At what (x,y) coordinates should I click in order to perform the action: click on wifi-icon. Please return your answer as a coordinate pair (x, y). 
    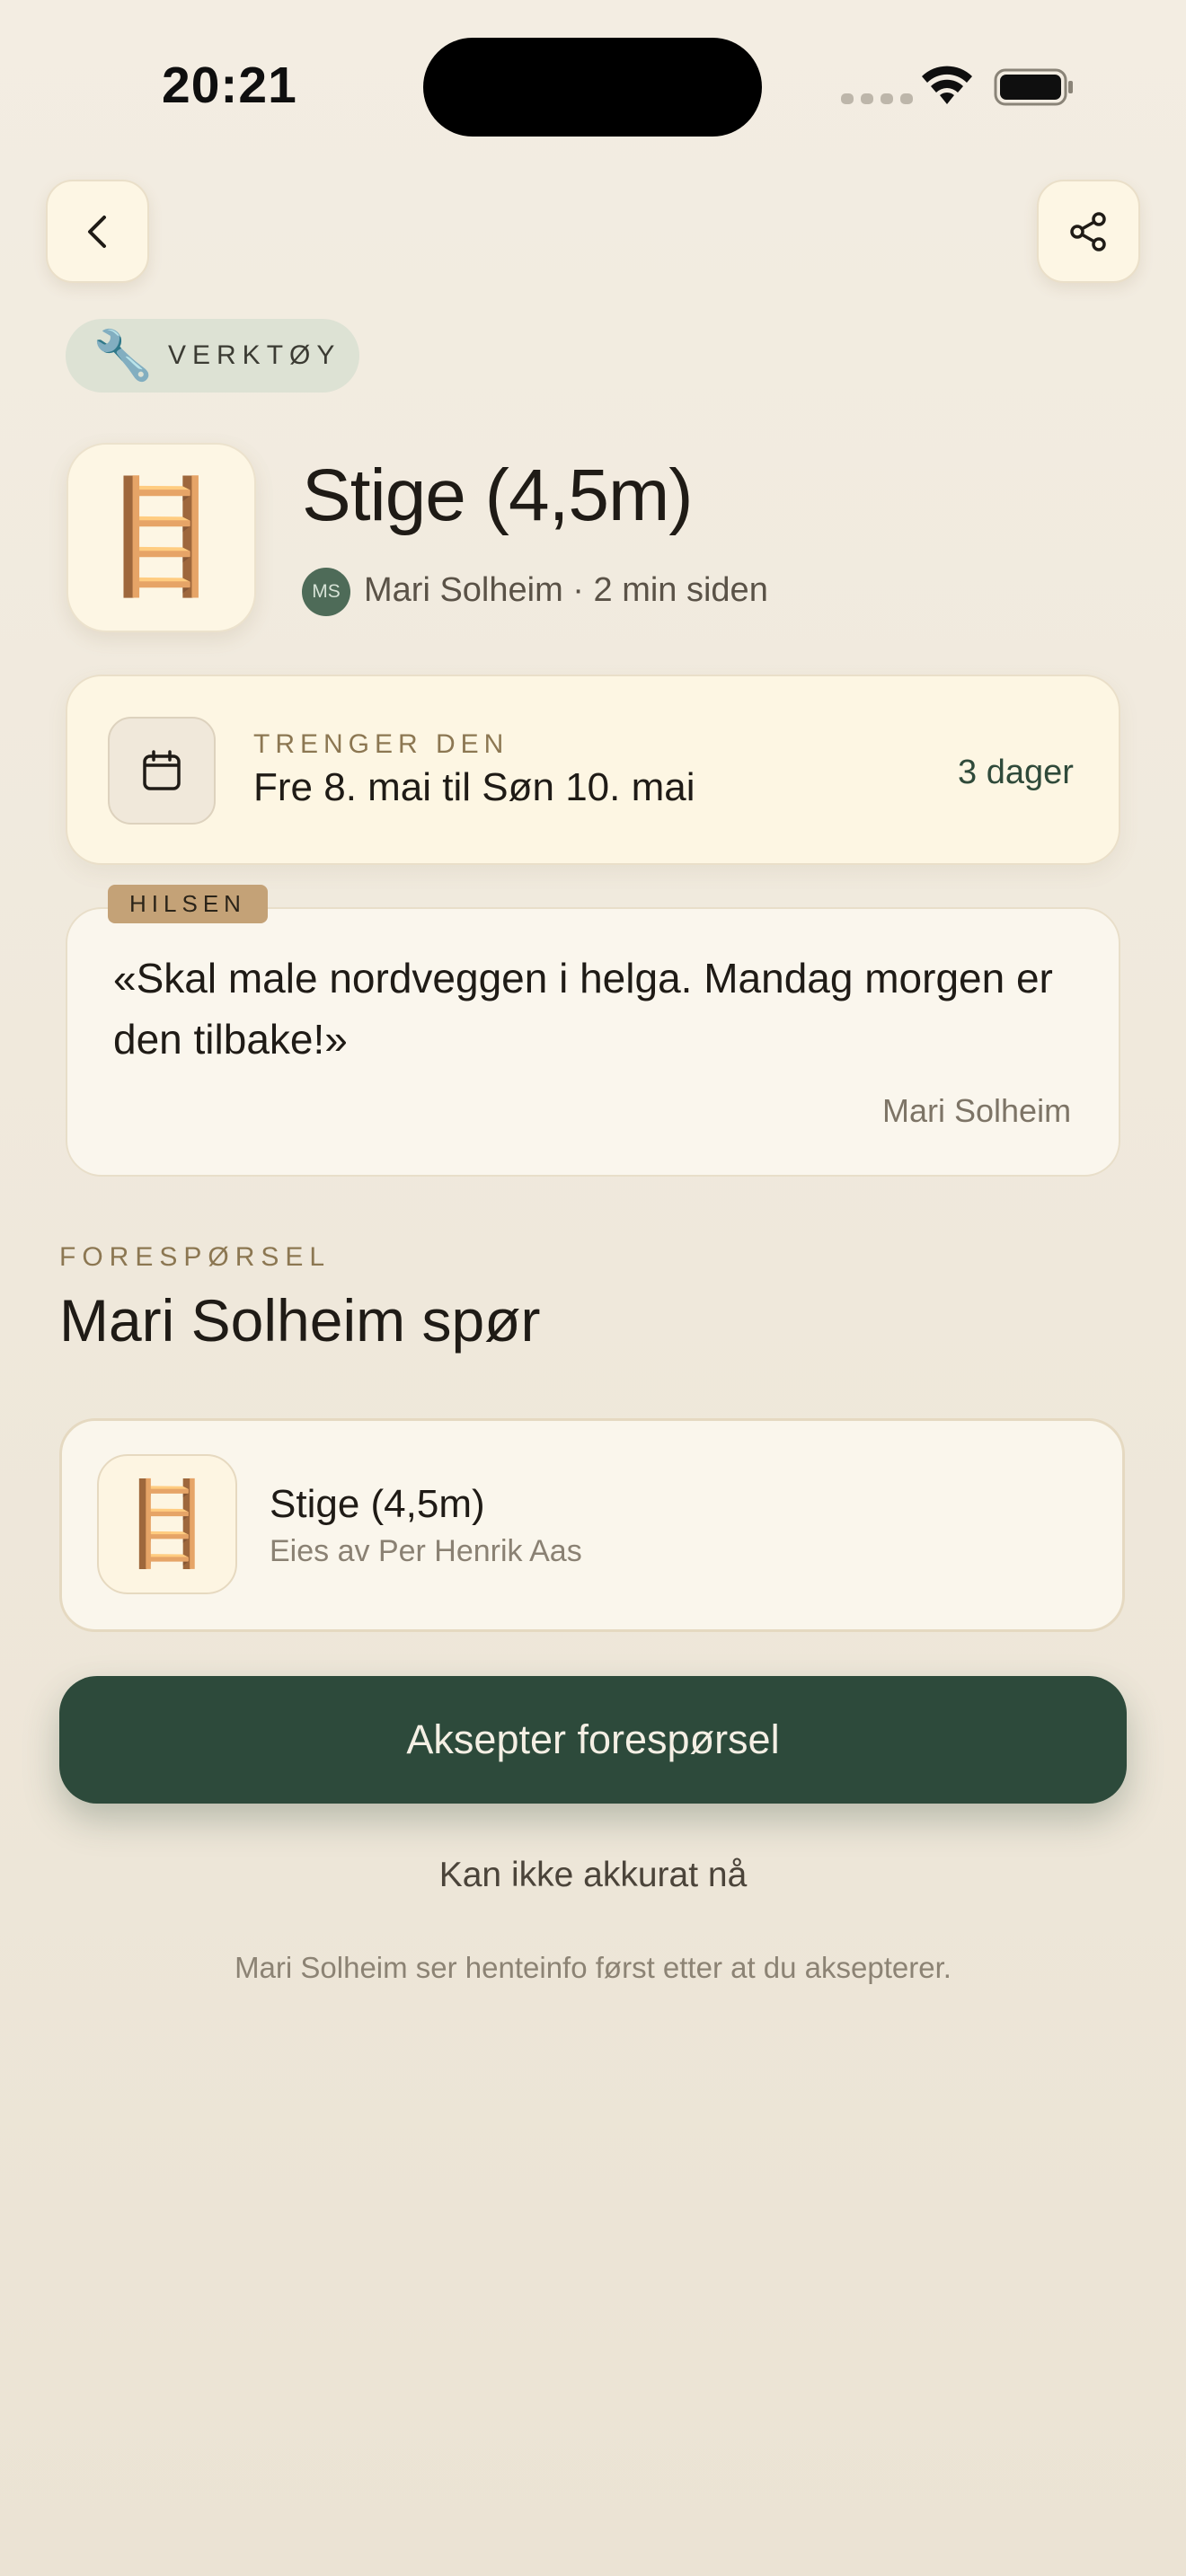
    Looking at the image, I should click on (947, 85).